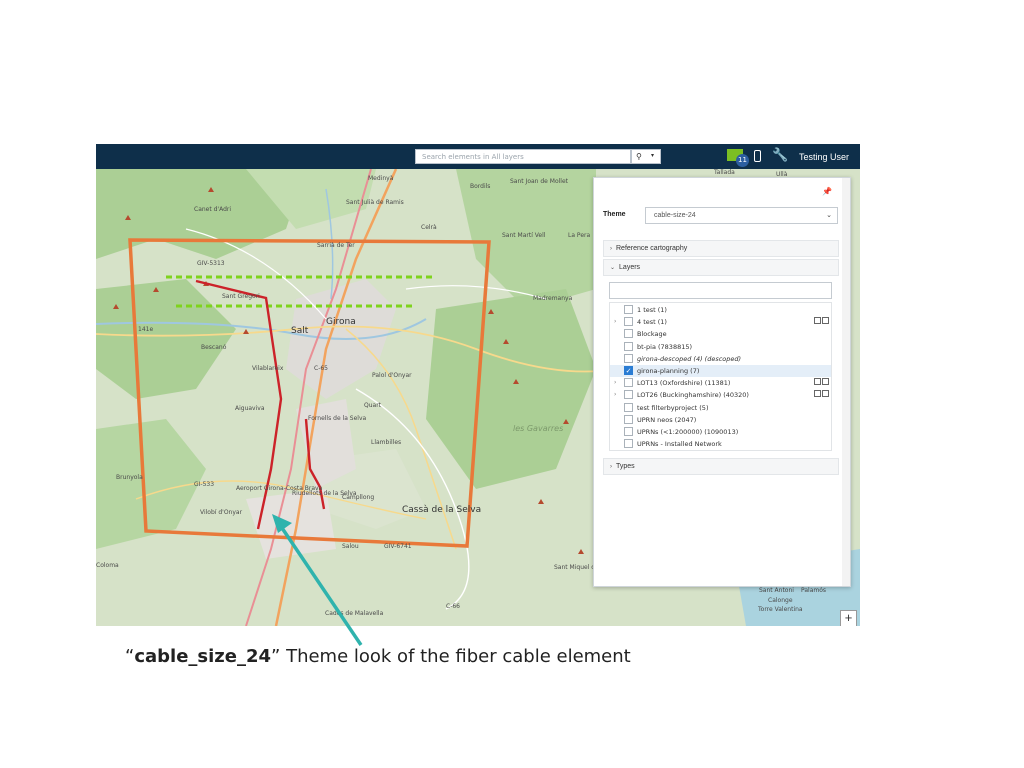 The height and width of the screenshot is (768, 1024). I want to click on map-label: Vilablareix, so click(268, 368).